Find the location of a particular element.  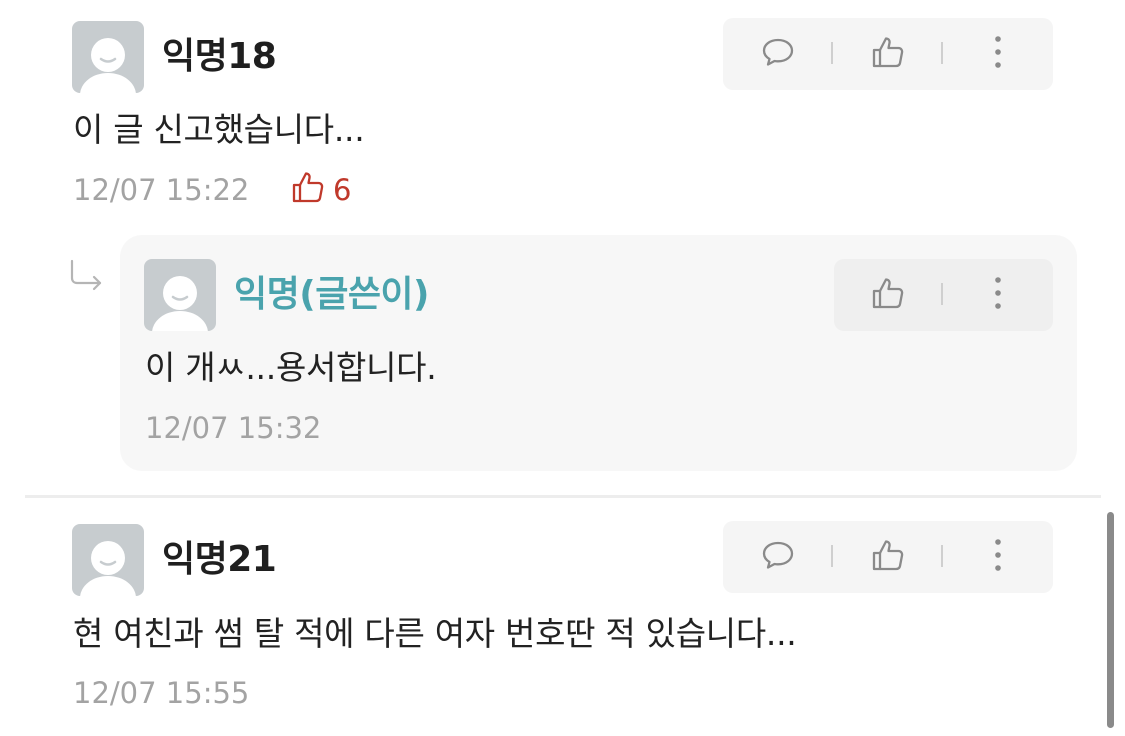

comment-timestamp: 12/07 15:55 is located at coordinates (161, 693).